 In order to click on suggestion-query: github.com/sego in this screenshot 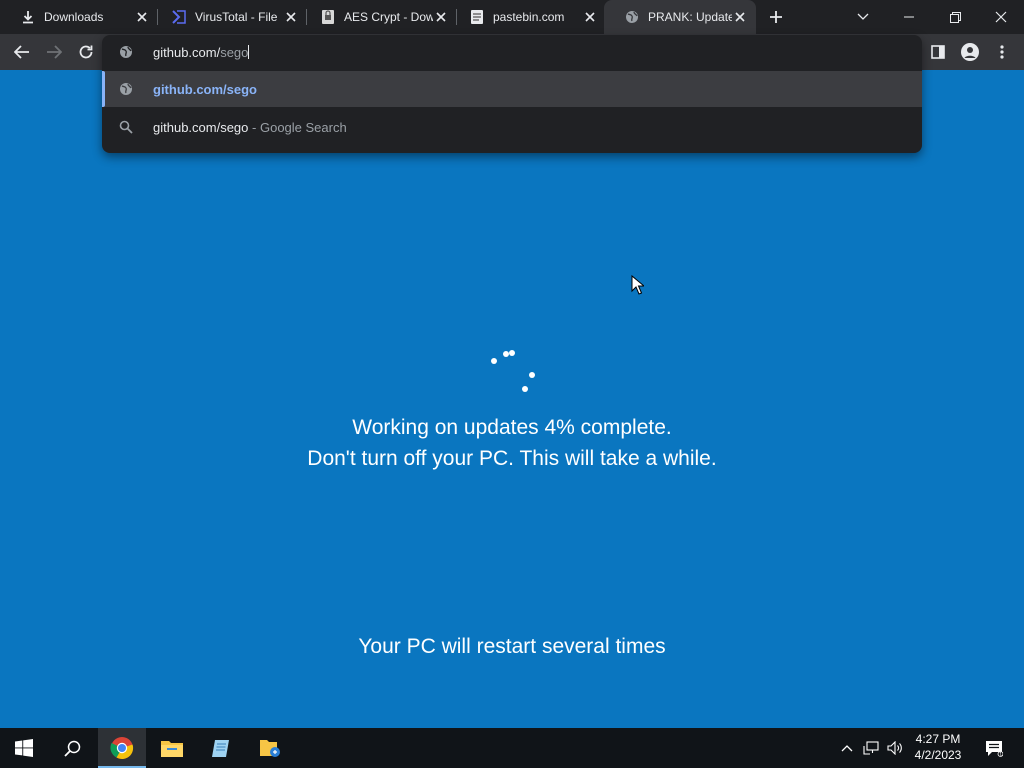, I will do `click(201, 127)`.